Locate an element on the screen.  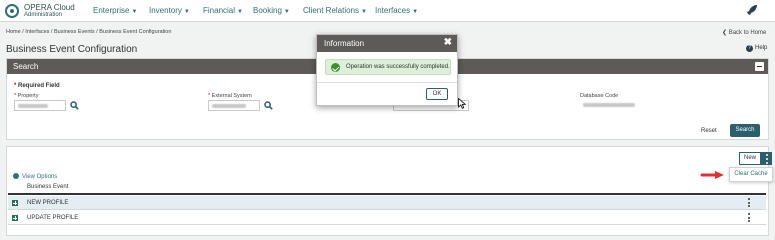
external-system-label-text: External System is located at coordinates (231, 96).